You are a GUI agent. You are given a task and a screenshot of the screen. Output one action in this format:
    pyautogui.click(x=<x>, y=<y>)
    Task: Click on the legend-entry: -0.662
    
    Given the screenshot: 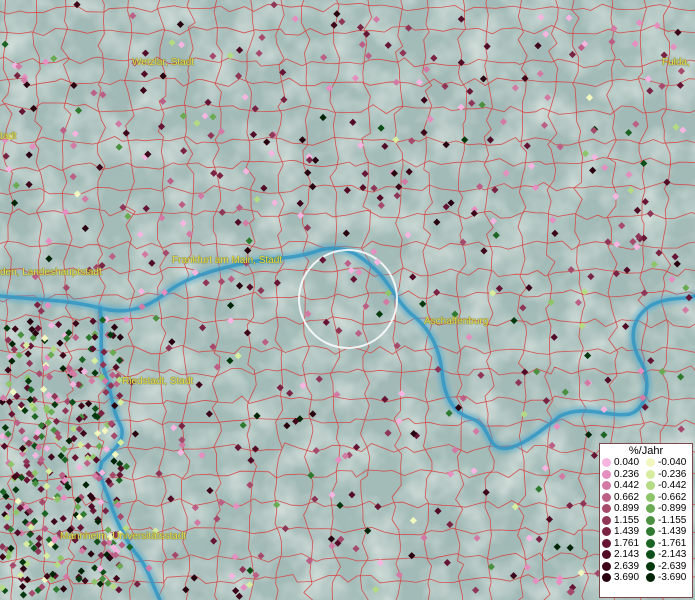 What is the action you would take?
    pyautogui.click(x=668, y=498)
    